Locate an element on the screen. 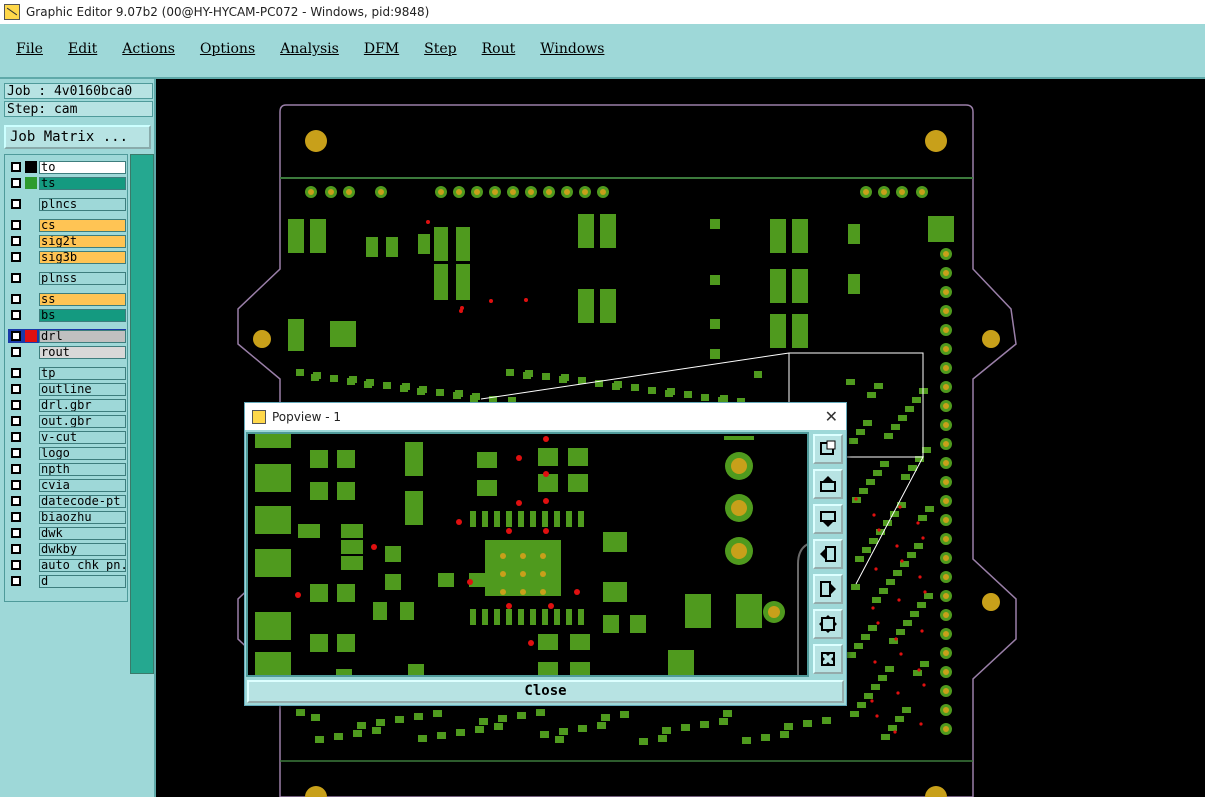  layer-row-auto-chk-pn-: auto_chk_pn. is located at coordinates (67, 565).